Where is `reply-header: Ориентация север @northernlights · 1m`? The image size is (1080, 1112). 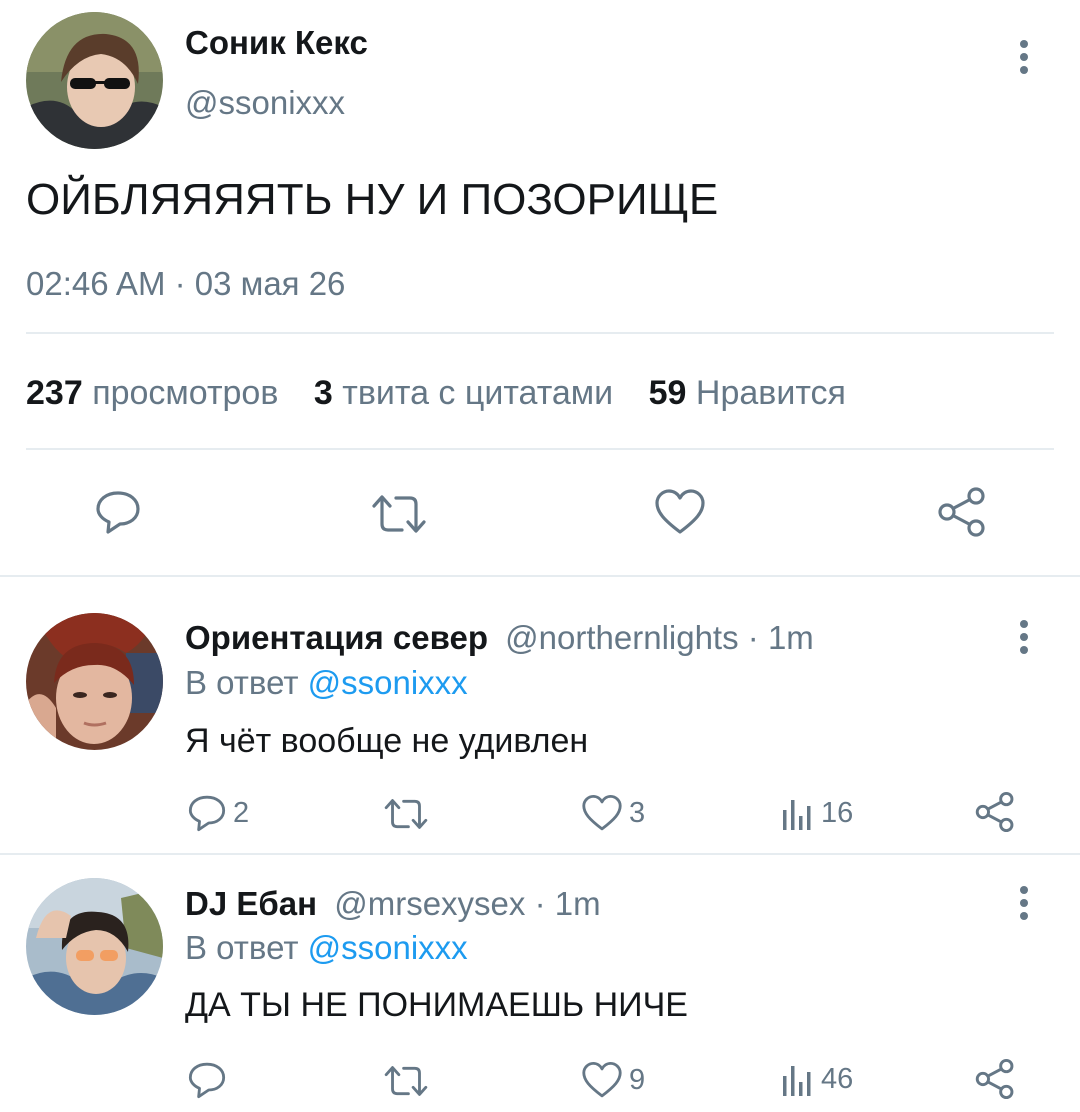 reply-header: Ориентация север @northernlights · 1m is located at coordinates (499, 638).